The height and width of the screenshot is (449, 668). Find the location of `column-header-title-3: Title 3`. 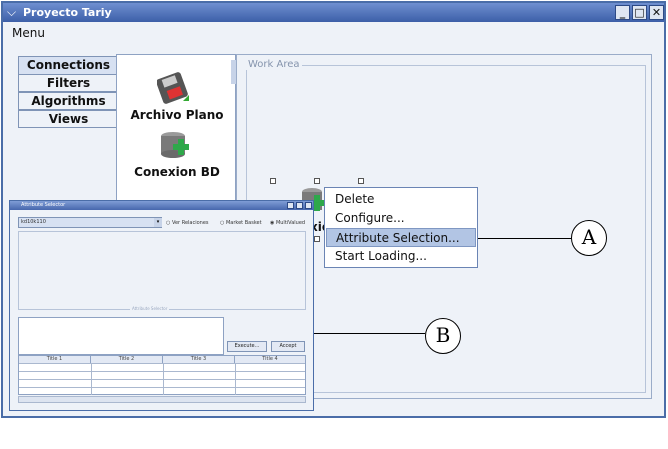

column-header-title-3: Title 3 is located at coordinates (199, 359).